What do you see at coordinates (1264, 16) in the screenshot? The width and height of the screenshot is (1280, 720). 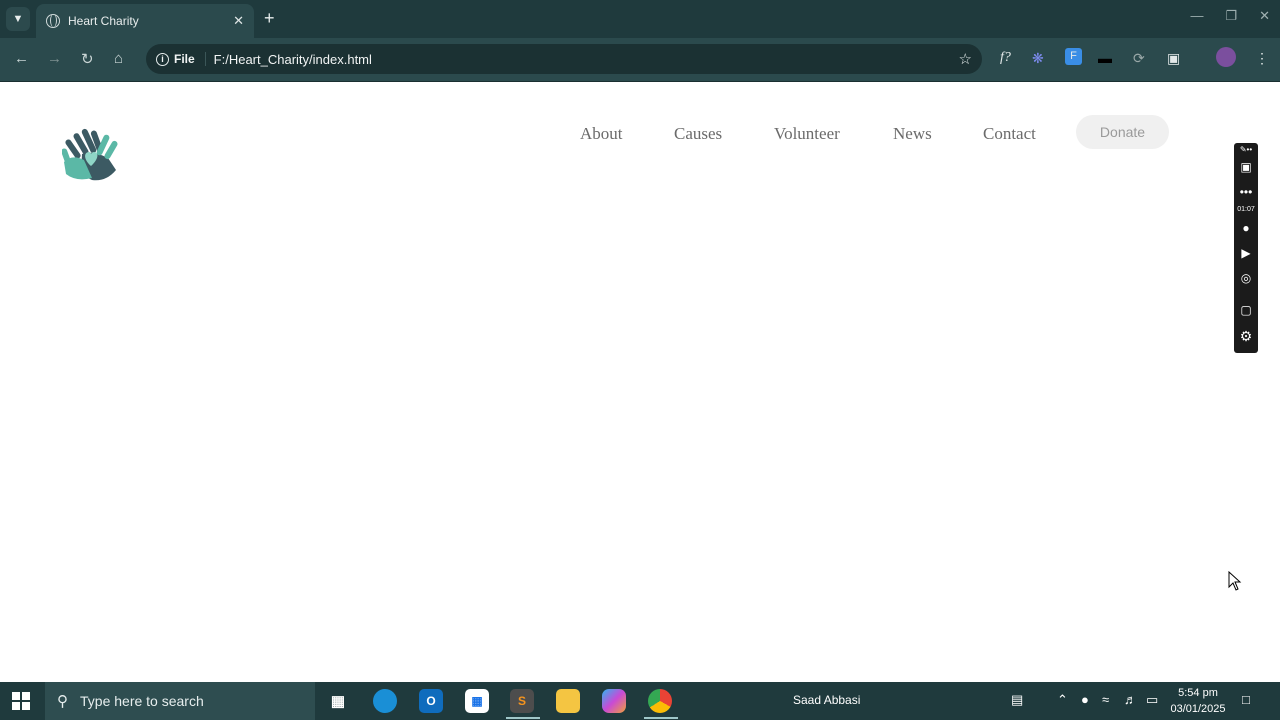 I see `close-window-icon: ✕` at bounding box center [1264, 16].